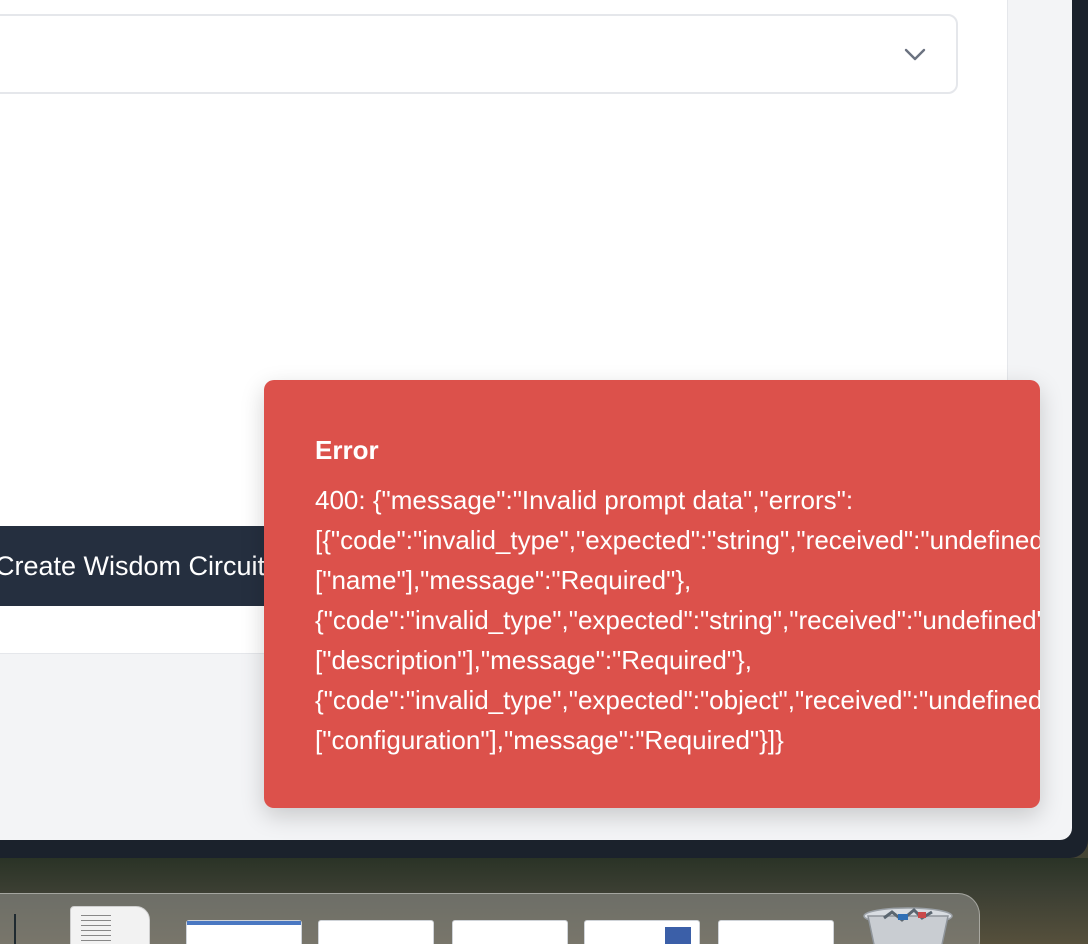 Image resolution: width=1088 pixels, height=944 pixels. I want to click on chevron-down-icon, so click(915, 55).